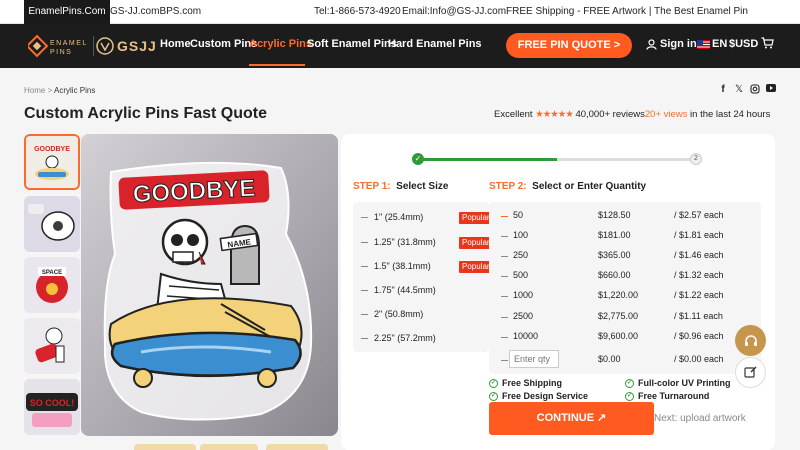  What do you see at coordinates (767, 44) in the screenshot?
I see `cart-icon` at bounding box center [767, 44].